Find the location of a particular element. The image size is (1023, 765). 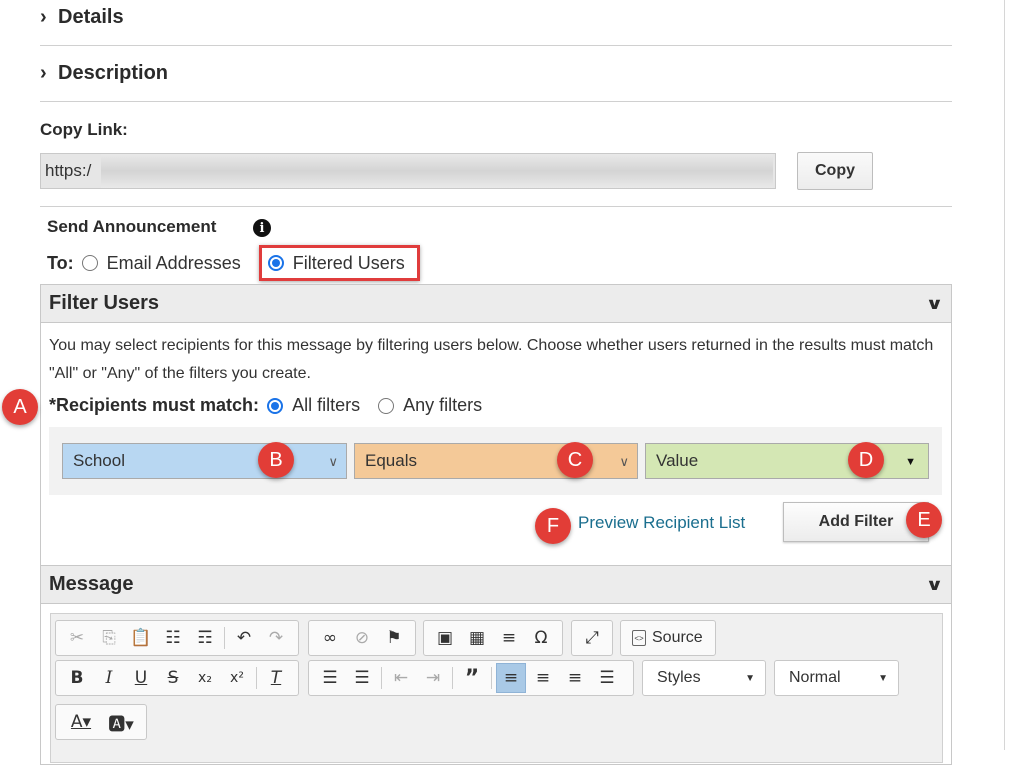

field-select-value: School is located at coordinates (99, 460).